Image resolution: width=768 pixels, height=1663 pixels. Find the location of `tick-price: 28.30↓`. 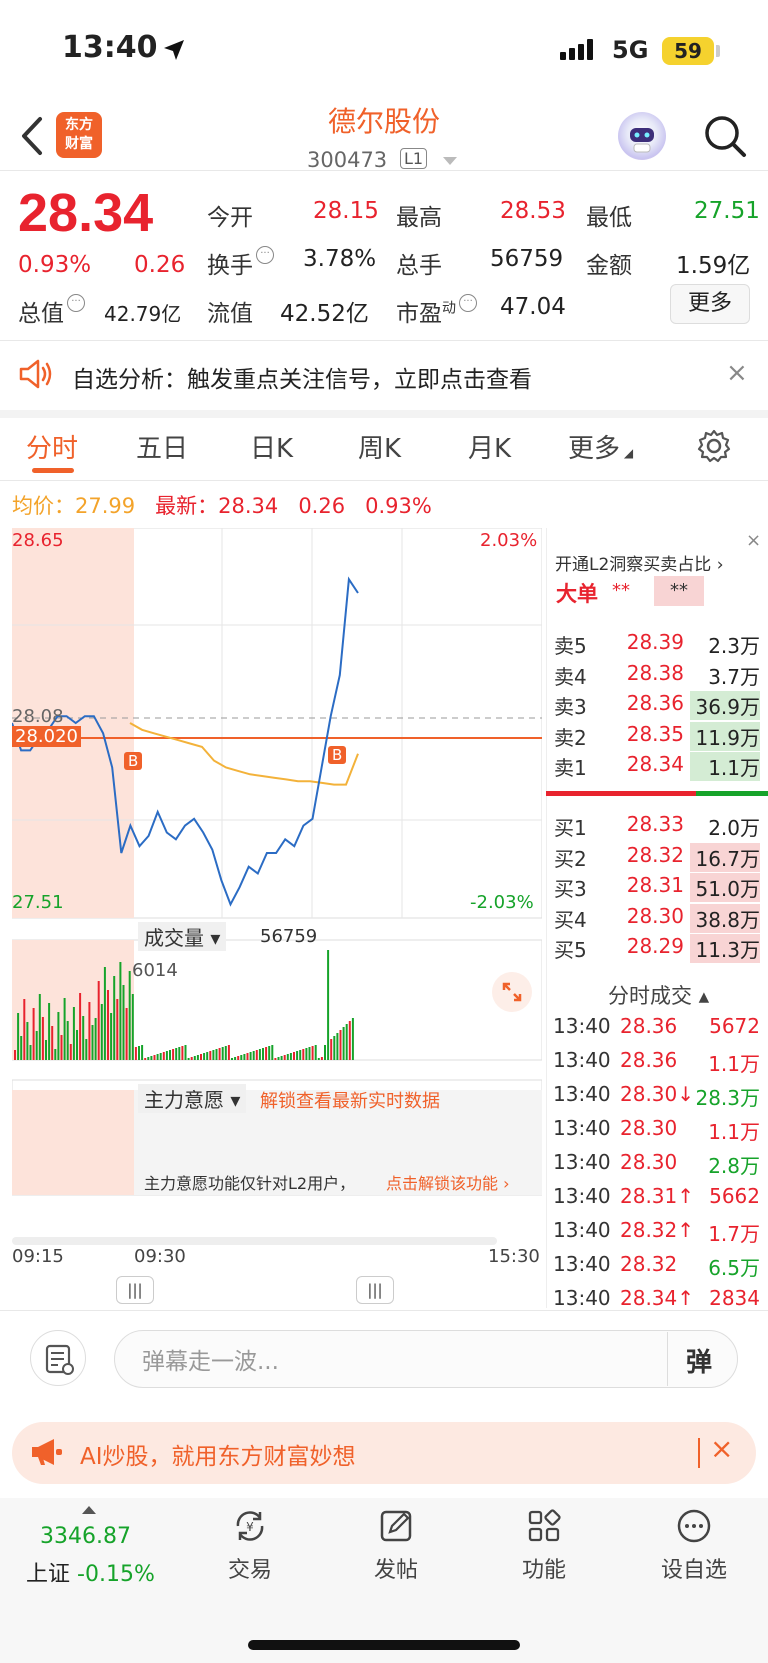

tick-price: 28.30↓ is located at coordinates (657, 1094).